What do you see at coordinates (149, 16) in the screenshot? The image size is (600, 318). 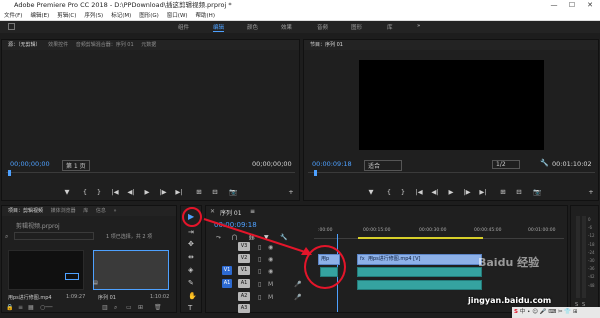 I see `menu-graphics: 图形(G)` at bounding box center [149, 16].